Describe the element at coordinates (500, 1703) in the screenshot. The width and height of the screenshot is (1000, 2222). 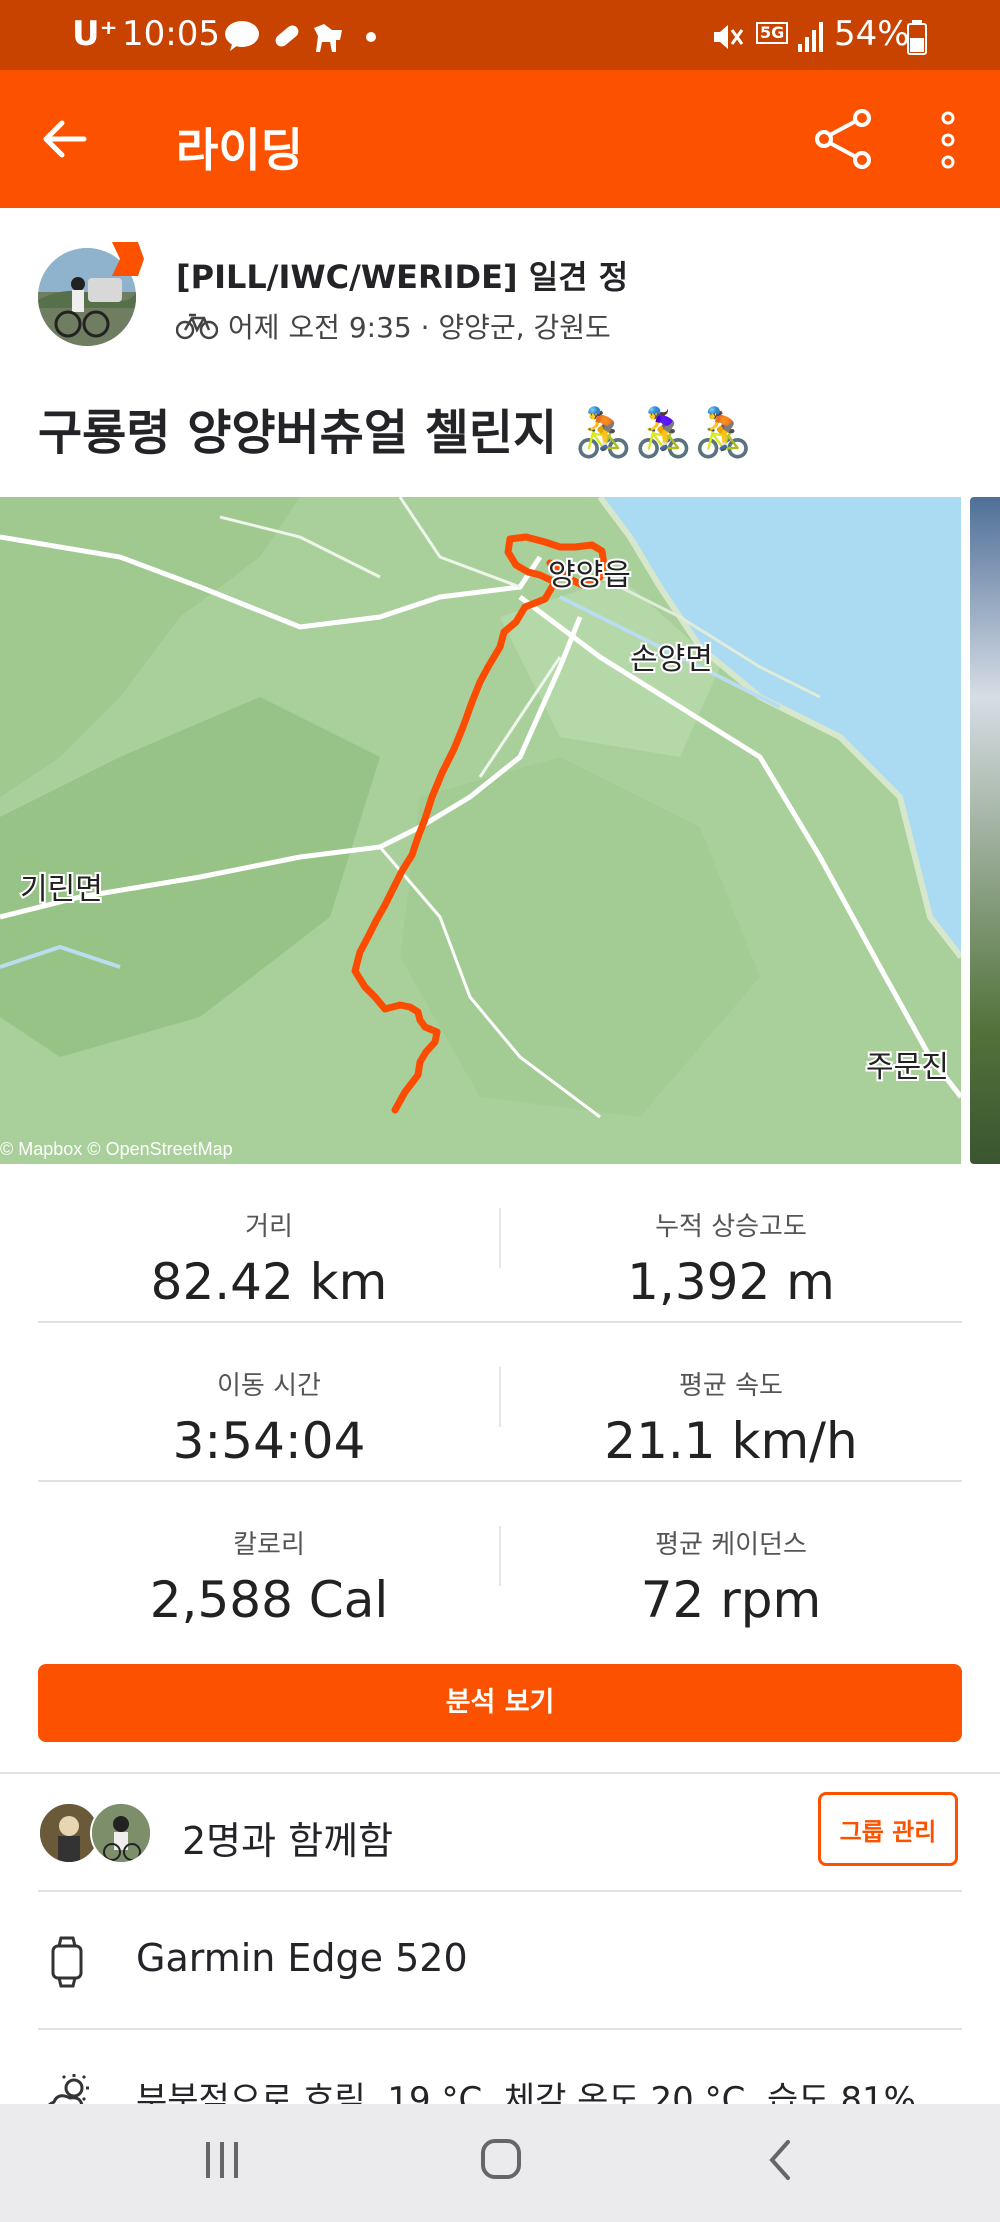
I see `analyze-button: 분석 보기` at that location.